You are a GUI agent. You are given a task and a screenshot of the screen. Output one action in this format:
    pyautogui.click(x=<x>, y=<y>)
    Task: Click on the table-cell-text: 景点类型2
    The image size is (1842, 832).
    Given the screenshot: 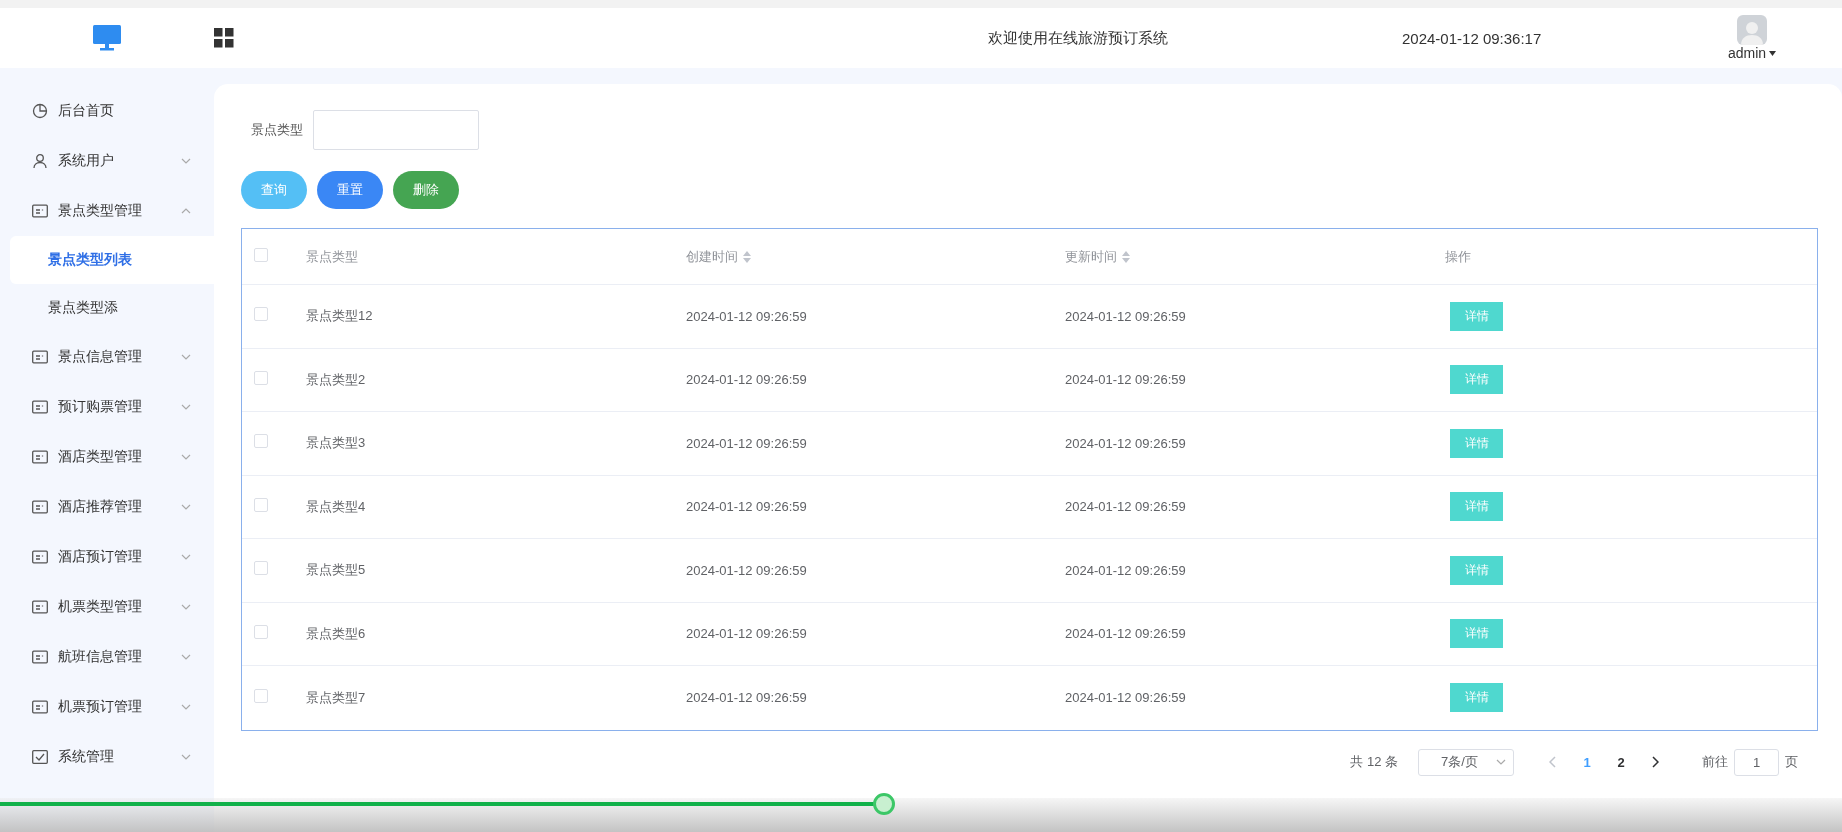 What is the action you would take?
    pyautogui.click(x=336, y=379)
    